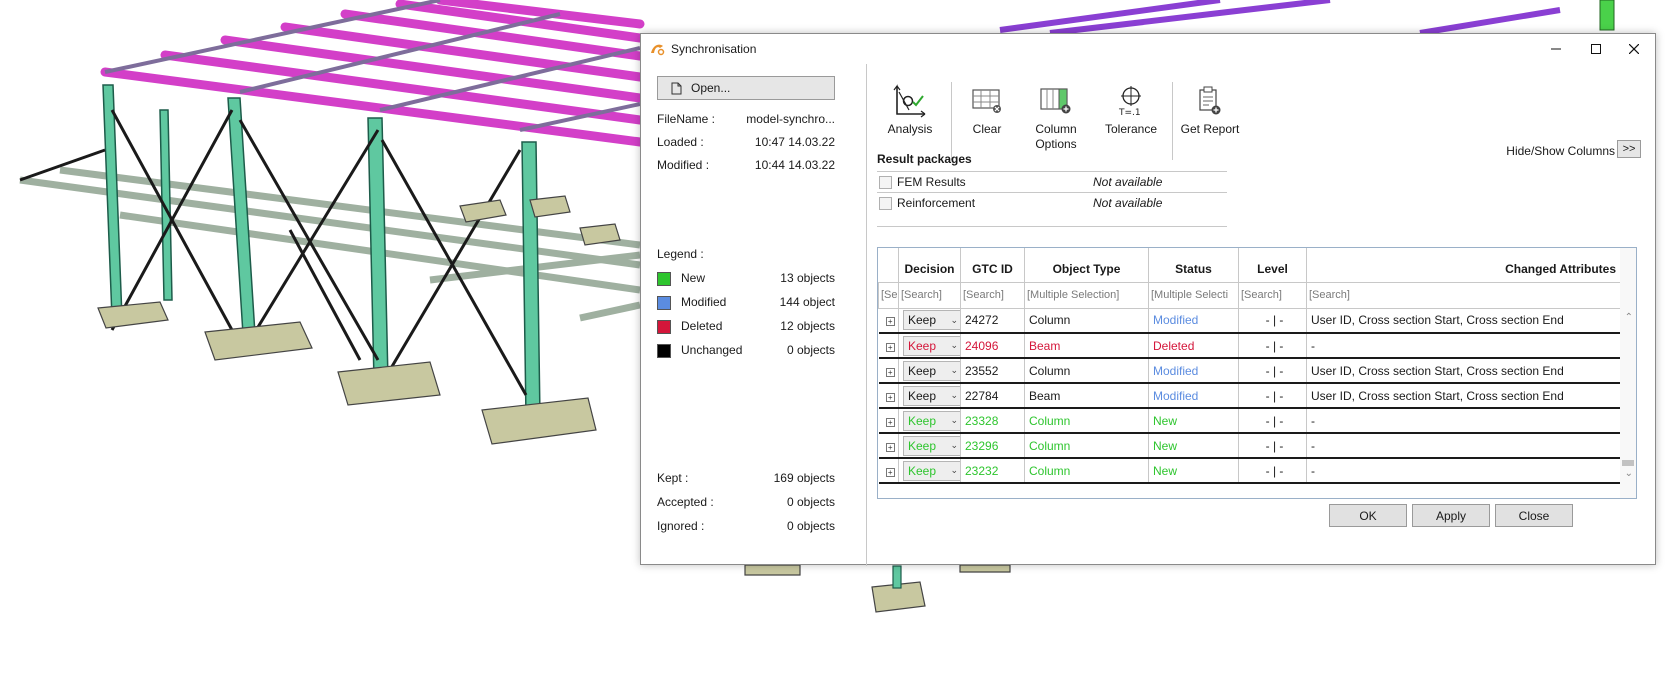 The image size is (1674, 673). Describe the element at coordinates (1193, 295) in the screenshot. I see `filter-status: [Multiple Selecti` at that location.